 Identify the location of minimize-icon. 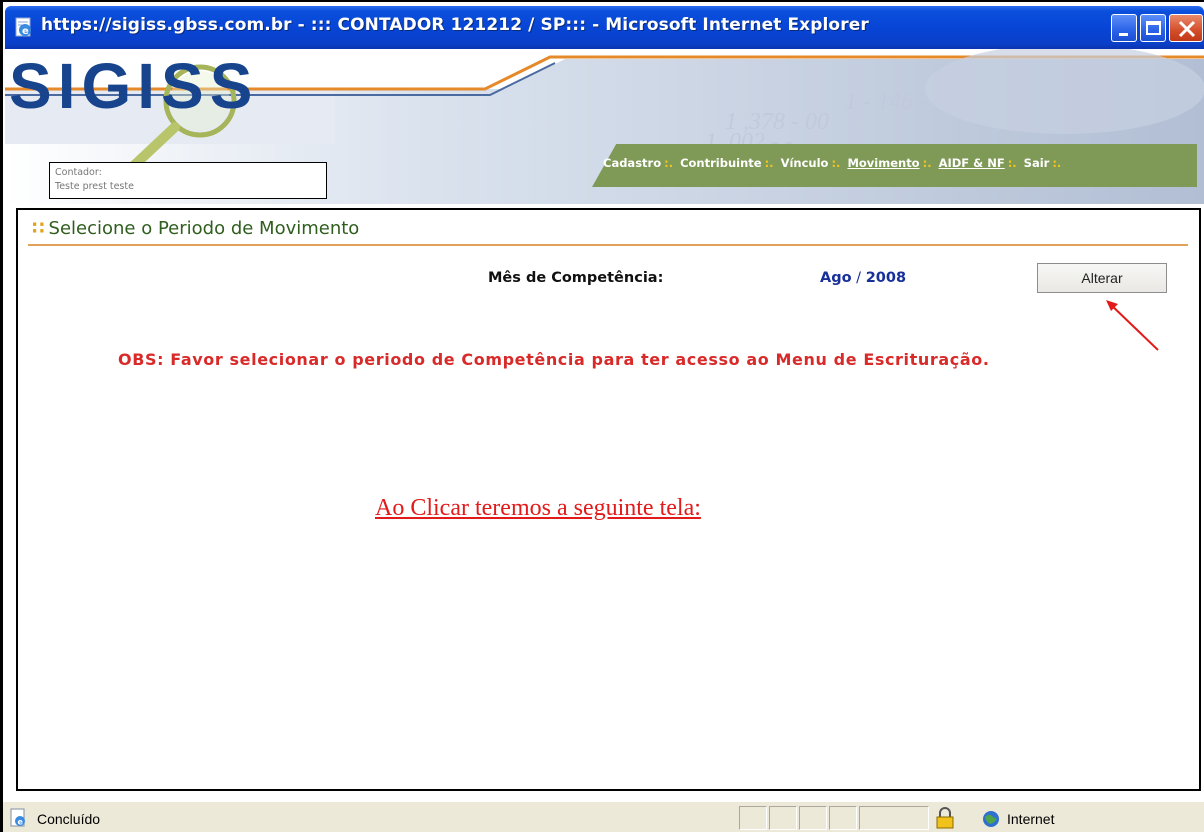
(1123, 34).